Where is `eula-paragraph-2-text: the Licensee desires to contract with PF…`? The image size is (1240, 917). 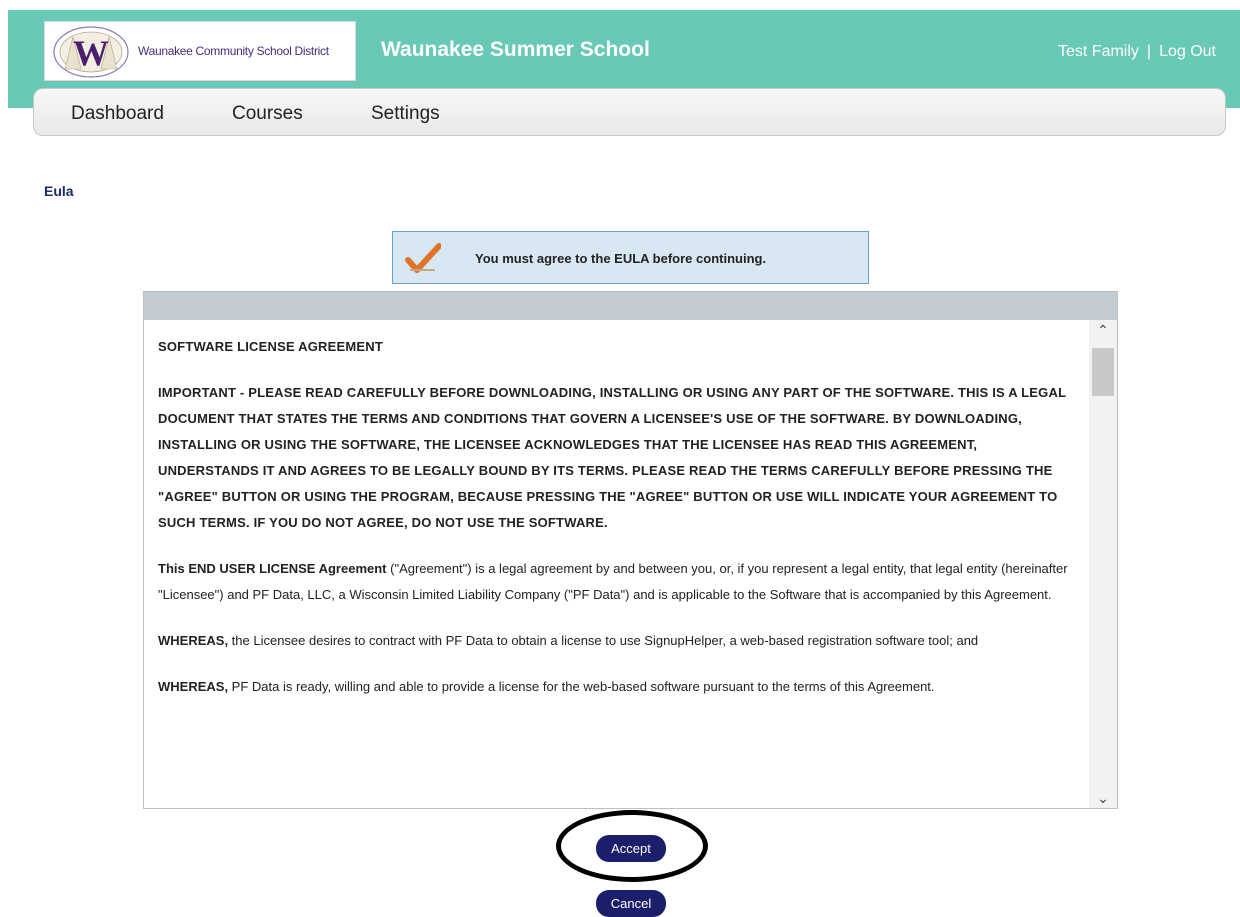 eula-paragraph-2-text: the Licensee desires to contract with PF… is located at coordinates (603, 640).